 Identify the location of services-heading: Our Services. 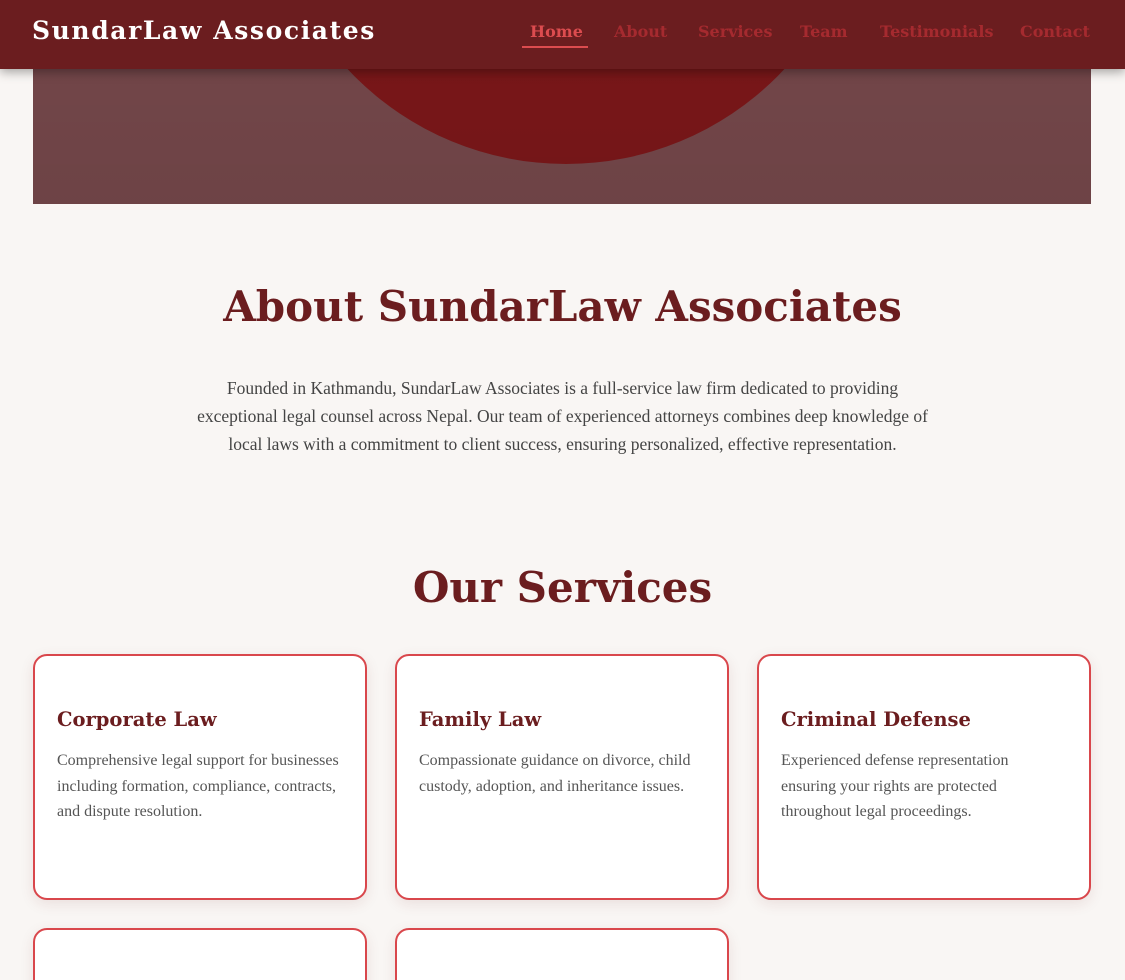
(562, 587).